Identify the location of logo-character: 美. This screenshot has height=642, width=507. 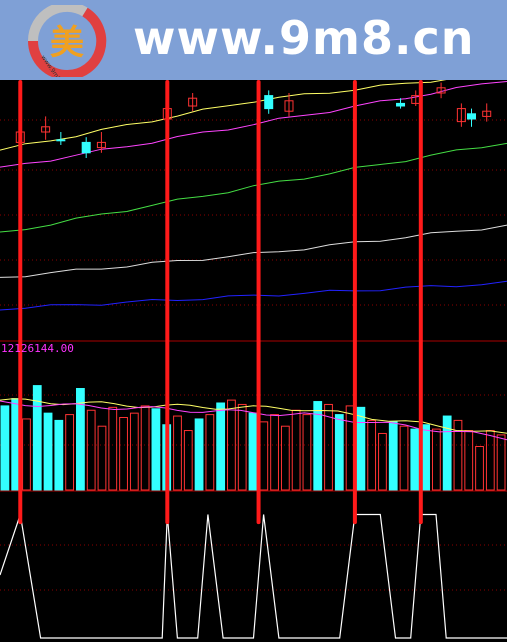
(67, 43).